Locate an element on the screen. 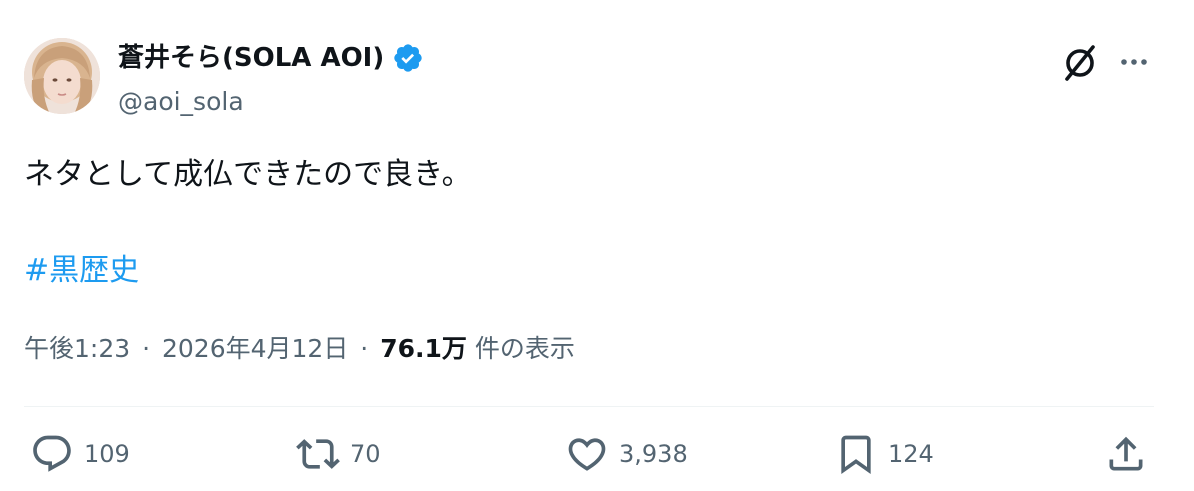 The height and width of the screenshot is (491, 1194). reply-count: 109 is located at coordinates (107, 454).